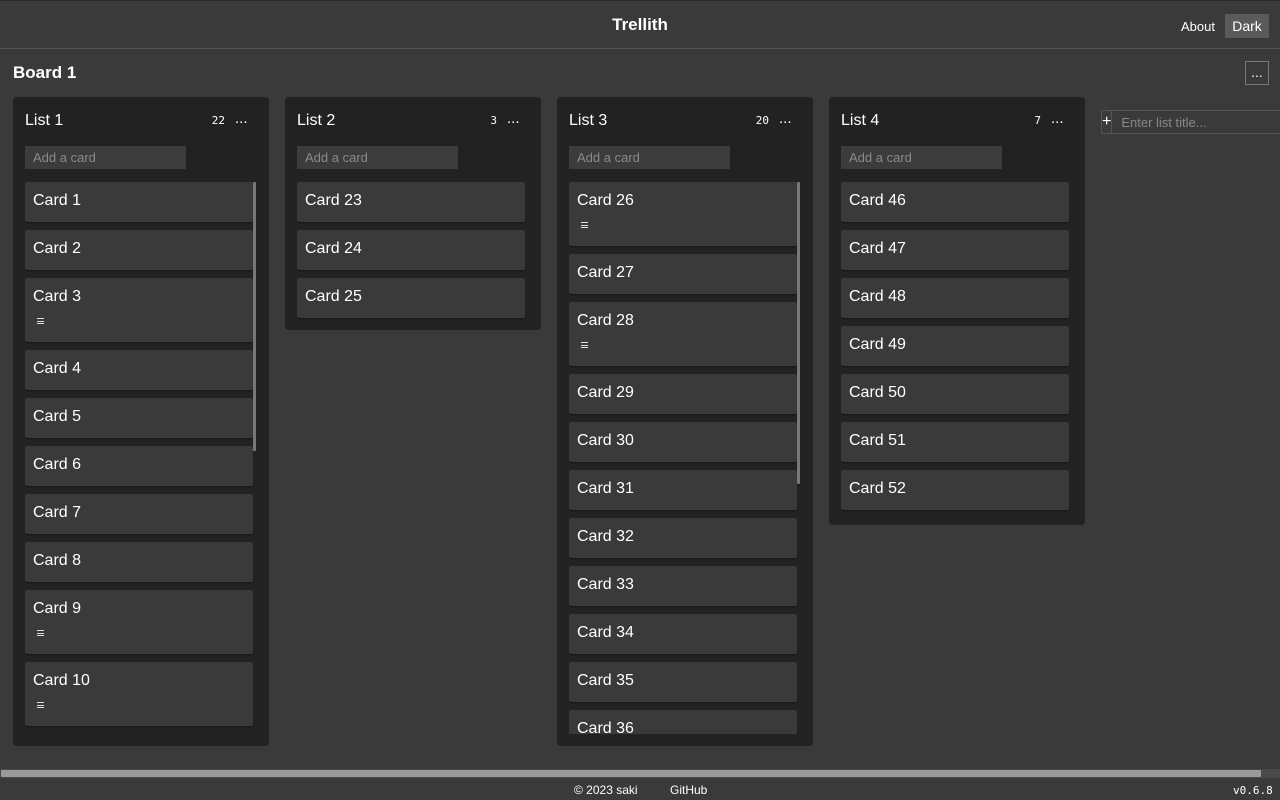 The height and width of the screenshot is (800, 1280). I want to click on card: Card 10, so click(139, 694).